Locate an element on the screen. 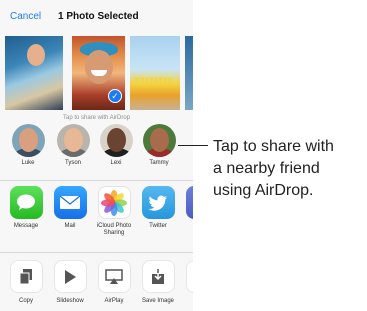 The width and height of the screenshot is (367, 311). person-name: Lexi is located at coordinates (116, 163).